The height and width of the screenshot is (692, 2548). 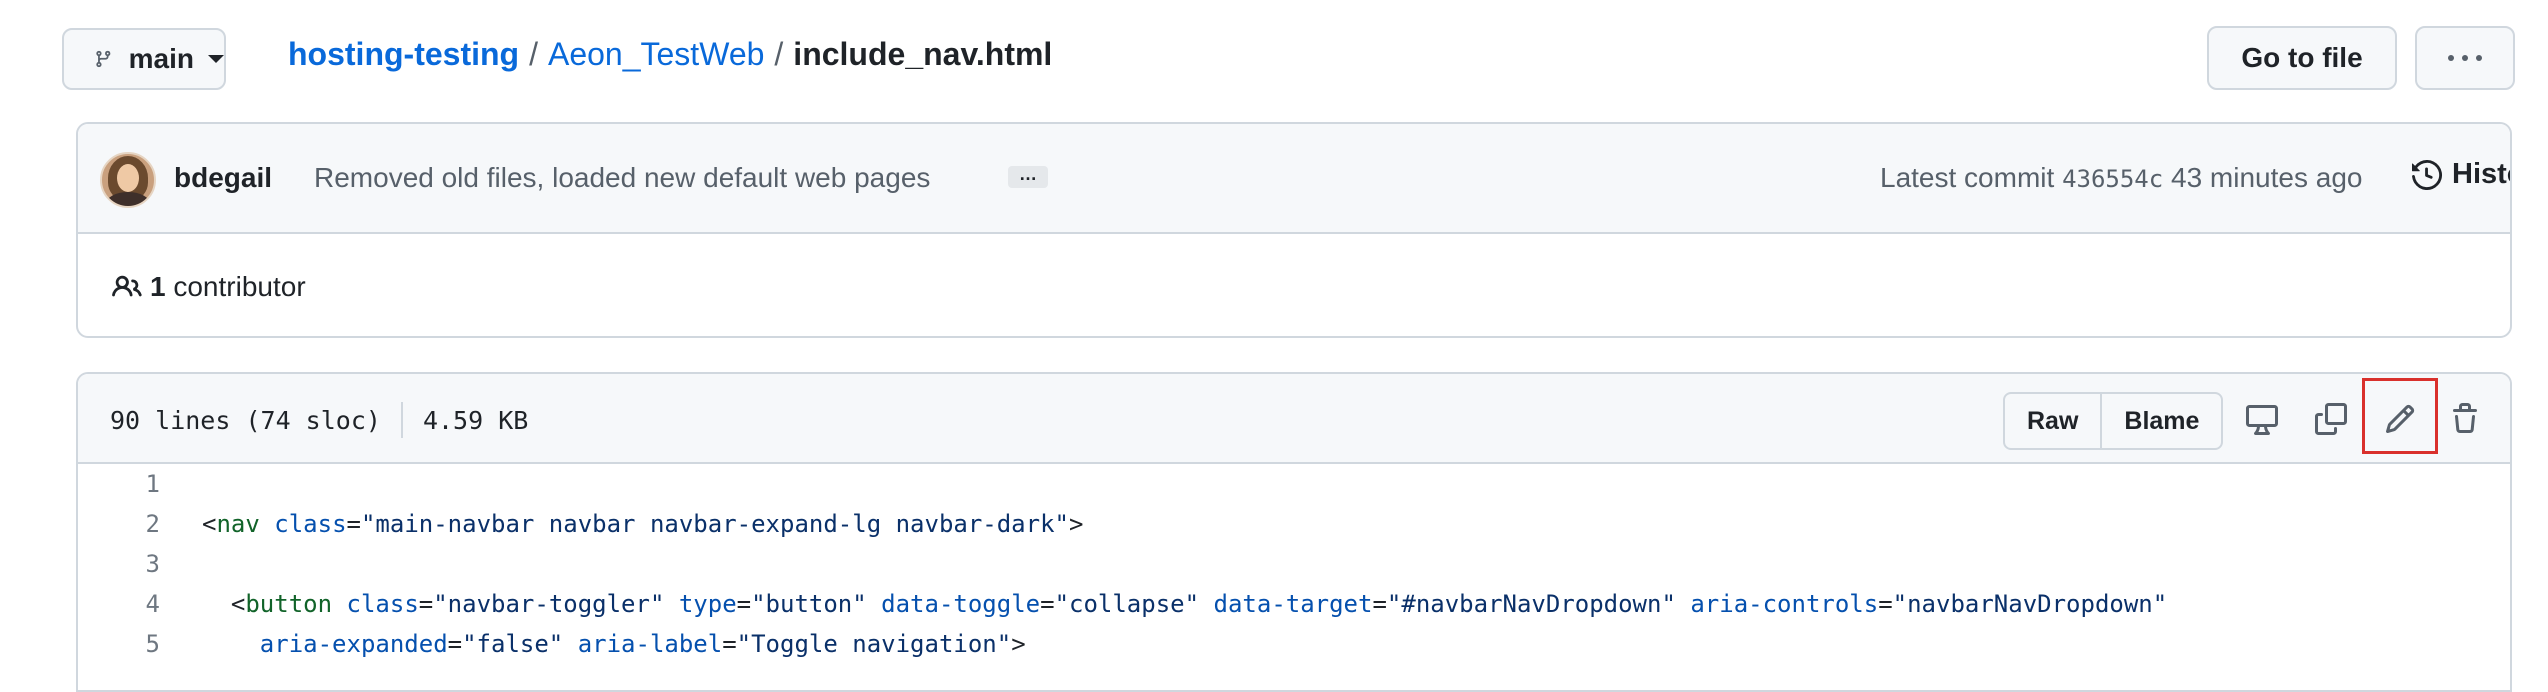 What do you see at coordinates (2160, 421) in the screenshot?
I see `blame-button: Blame` at bounding box center [2160, 421].